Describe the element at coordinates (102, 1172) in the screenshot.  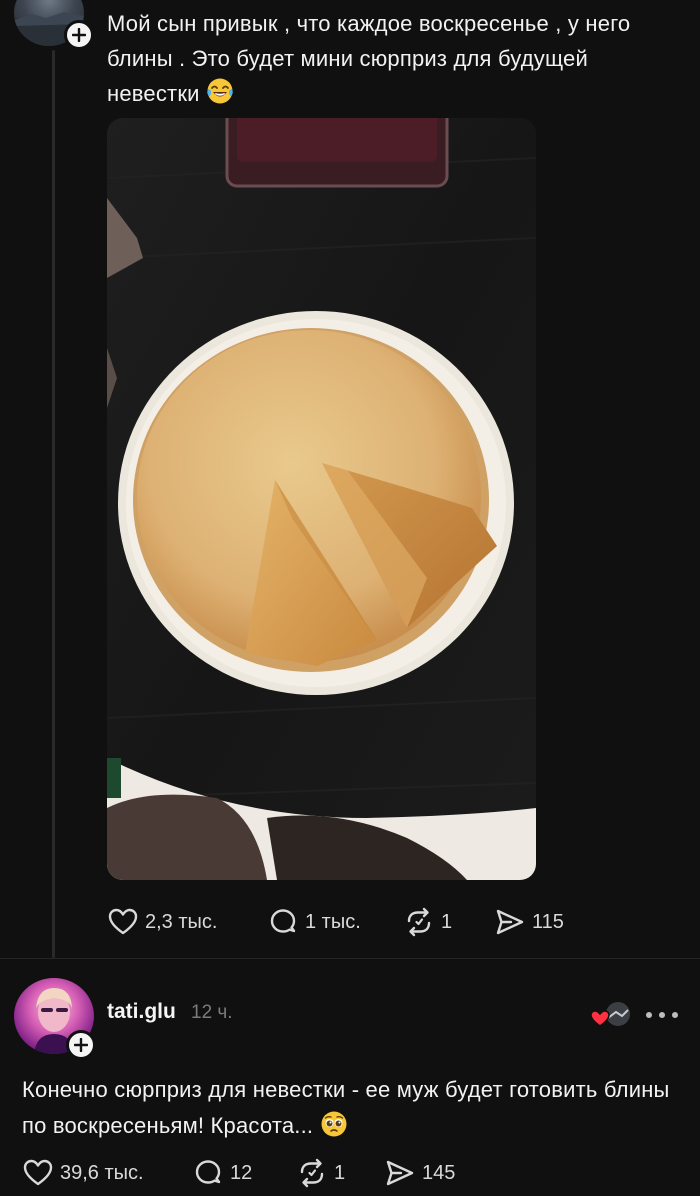
I see `like-count: 39,6 тыс.` at that location.